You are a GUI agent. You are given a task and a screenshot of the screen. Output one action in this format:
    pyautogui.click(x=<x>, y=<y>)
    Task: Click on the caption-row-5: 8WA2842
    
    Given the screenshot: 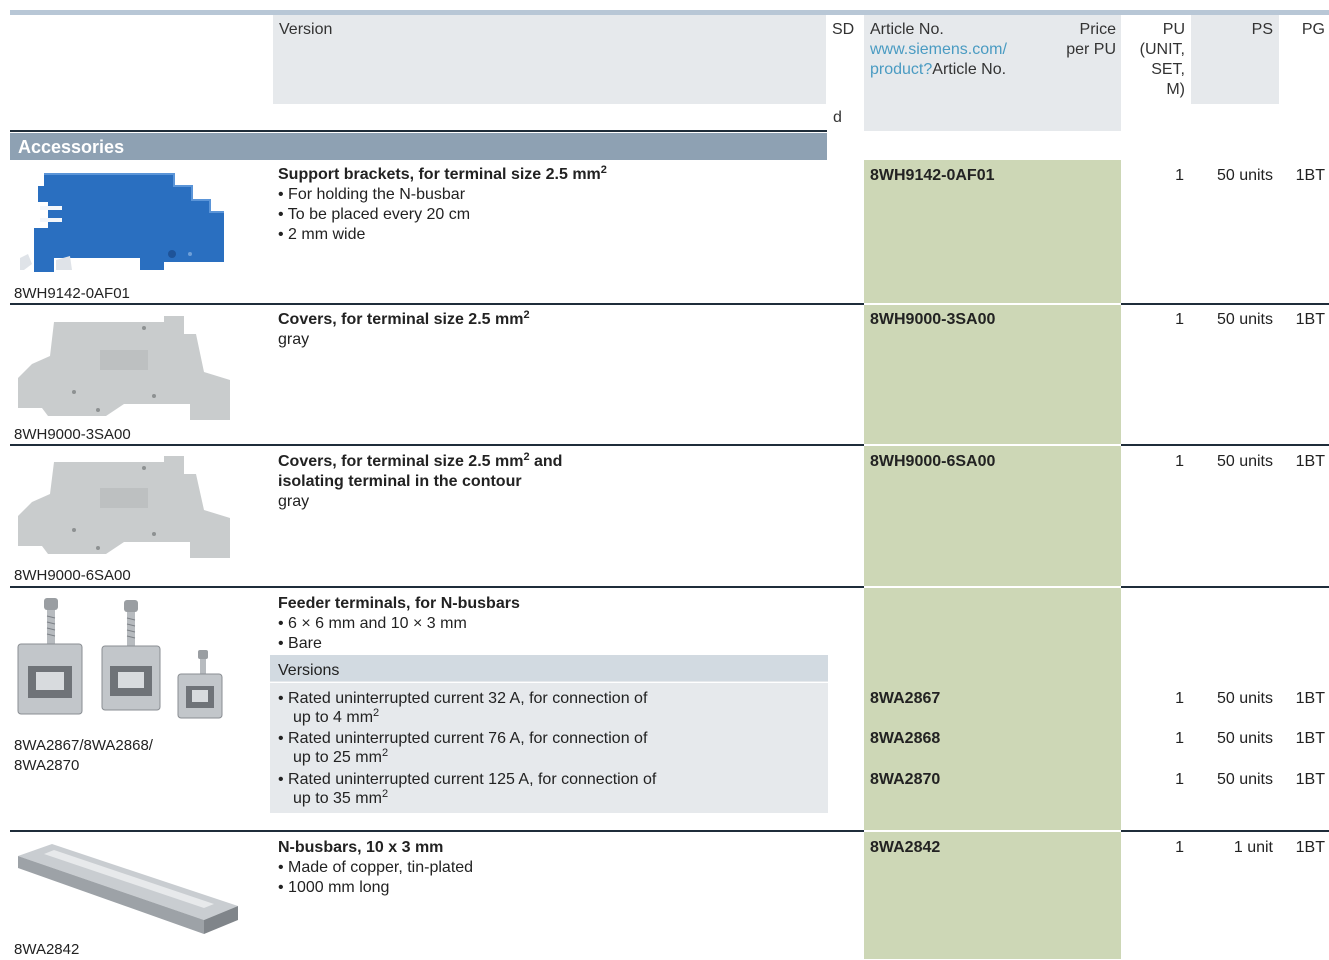 What is the action you would take?
    pyautogui.click(x=47, y=949)
    